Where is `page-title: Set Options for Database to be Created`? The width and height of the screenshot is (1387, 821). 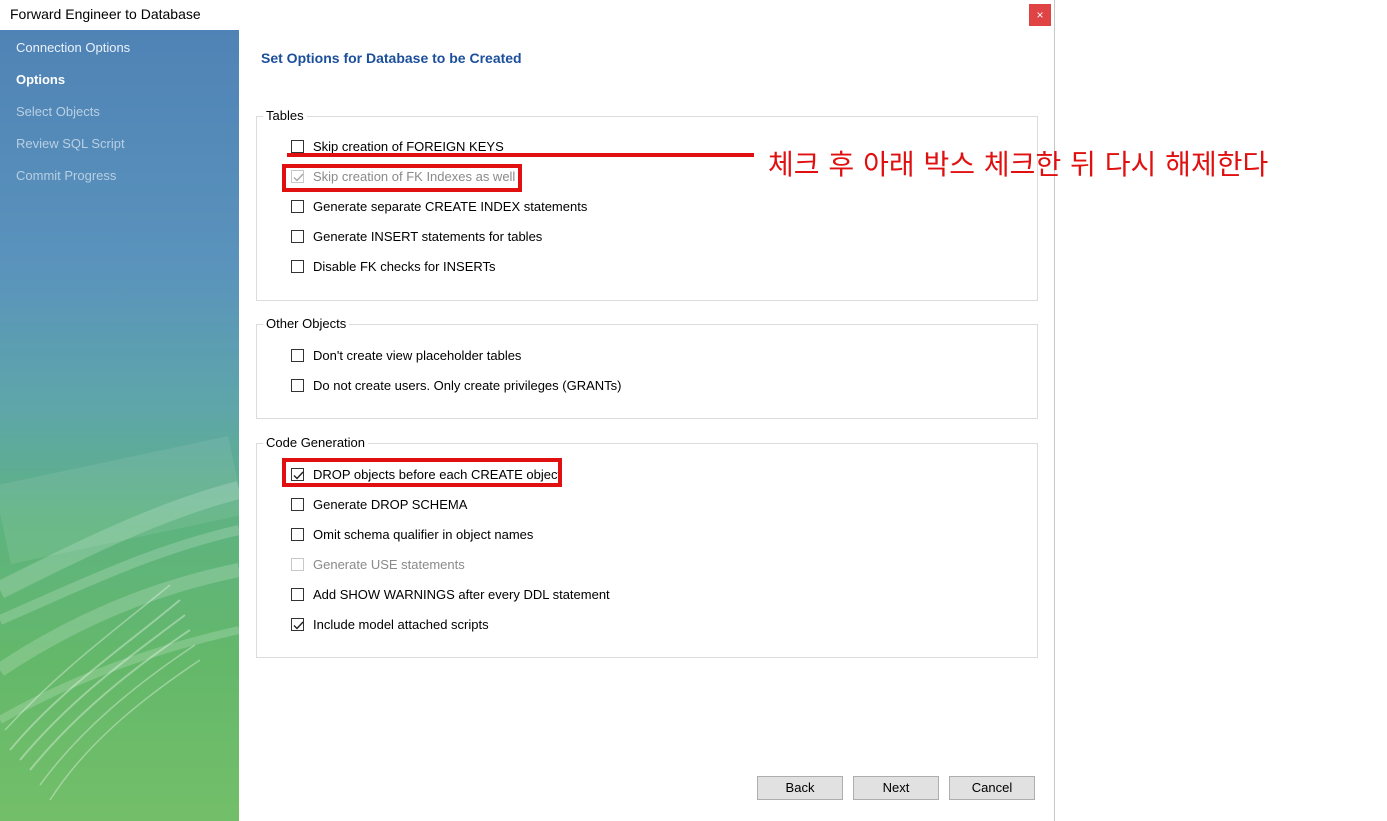
page-title: Set Options for Database to be Created is located at coordinates (391, 58).